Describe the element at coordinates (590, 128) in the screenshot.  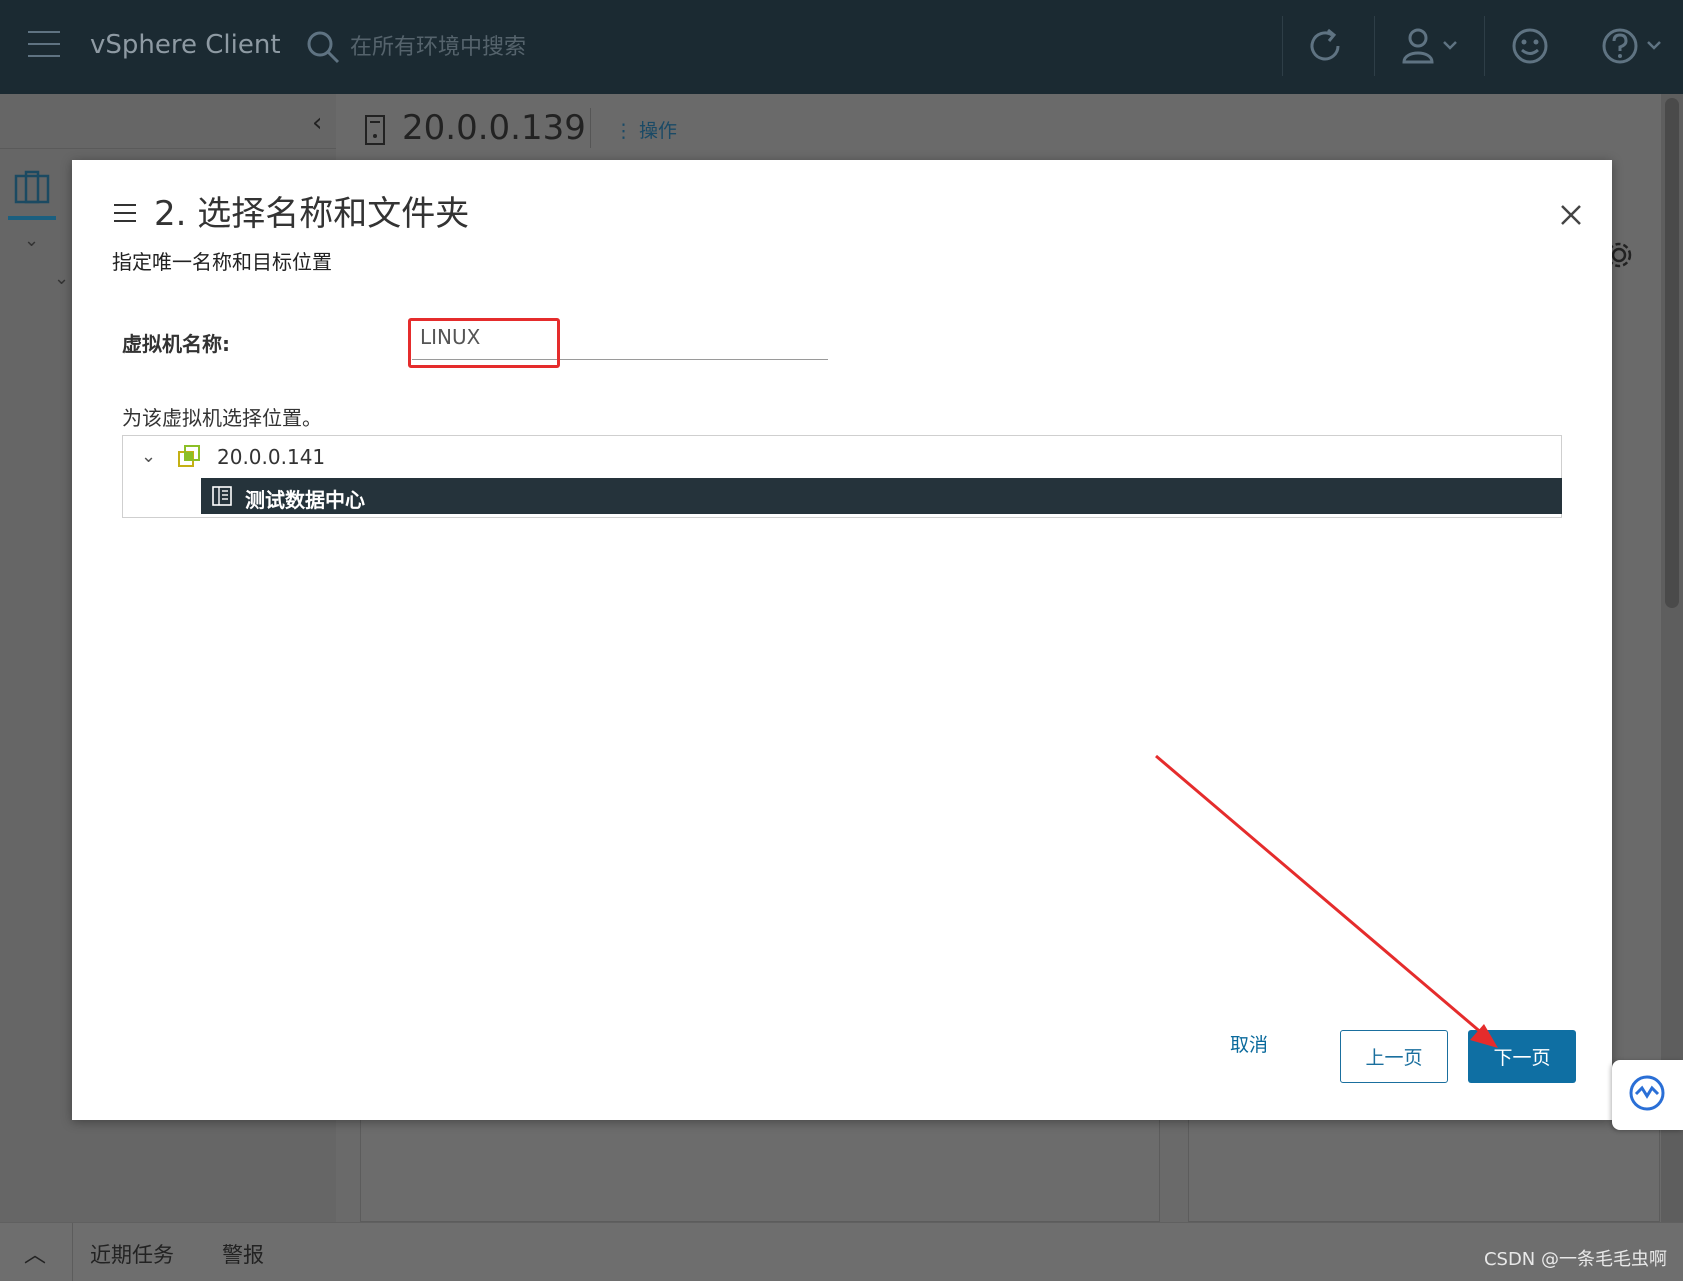
I see `title-divider` at that location.